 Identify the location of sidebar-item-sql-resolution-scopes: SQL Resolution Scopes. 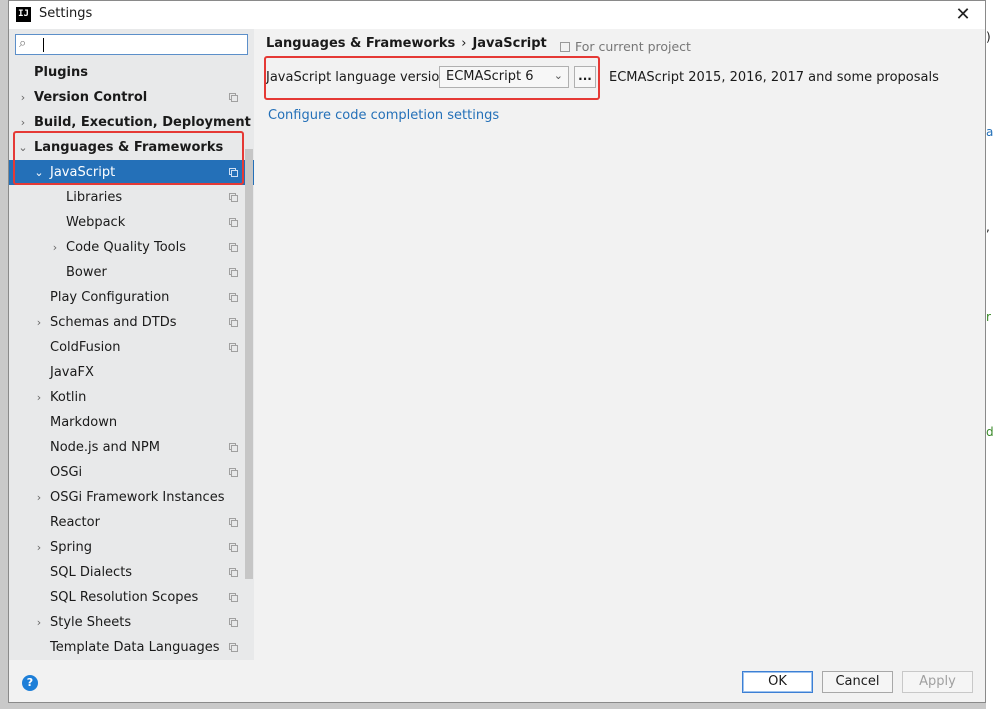
(131, 597).